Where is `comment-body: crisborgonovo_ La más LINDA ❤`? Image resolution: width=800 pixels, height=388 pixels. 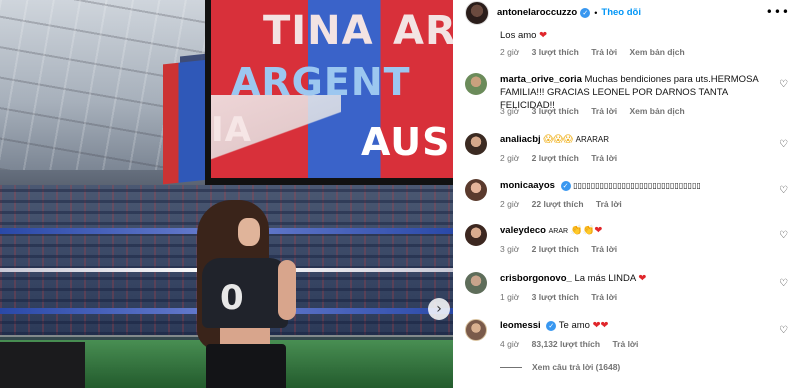 comment-body: crisborgonovo_ La más LINDA ❤ is located at coordinates (632, 278).